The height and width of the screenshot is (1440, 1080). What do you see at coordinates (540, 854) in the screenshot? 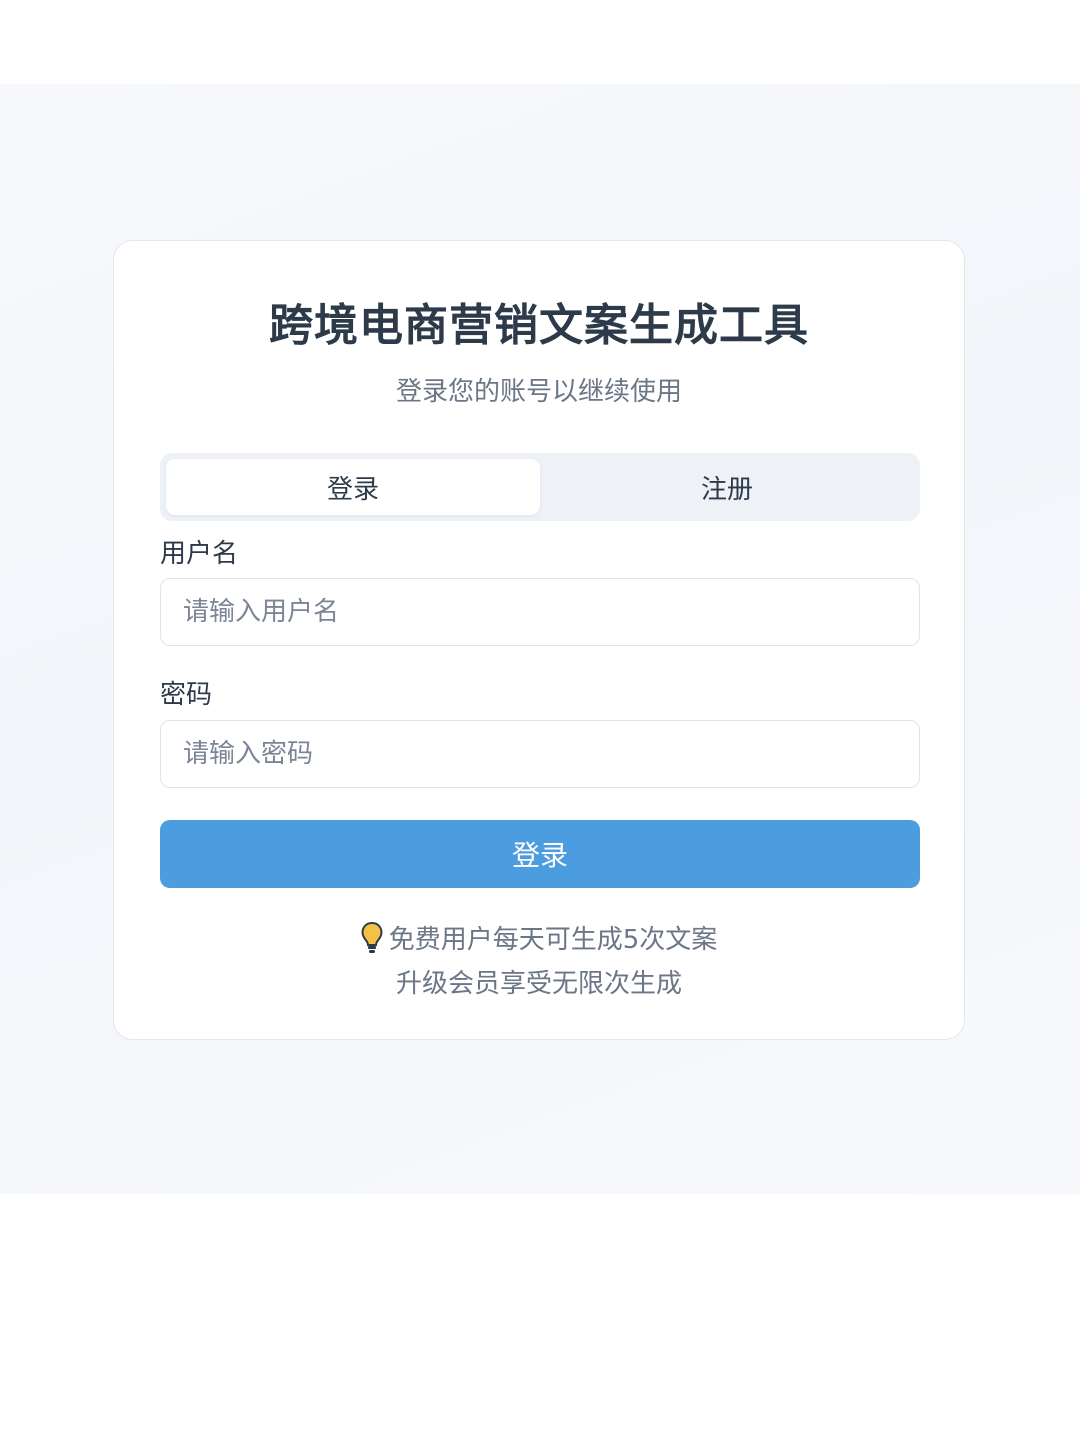
I see `login-button: 登录` at bounding box center [540, 854].